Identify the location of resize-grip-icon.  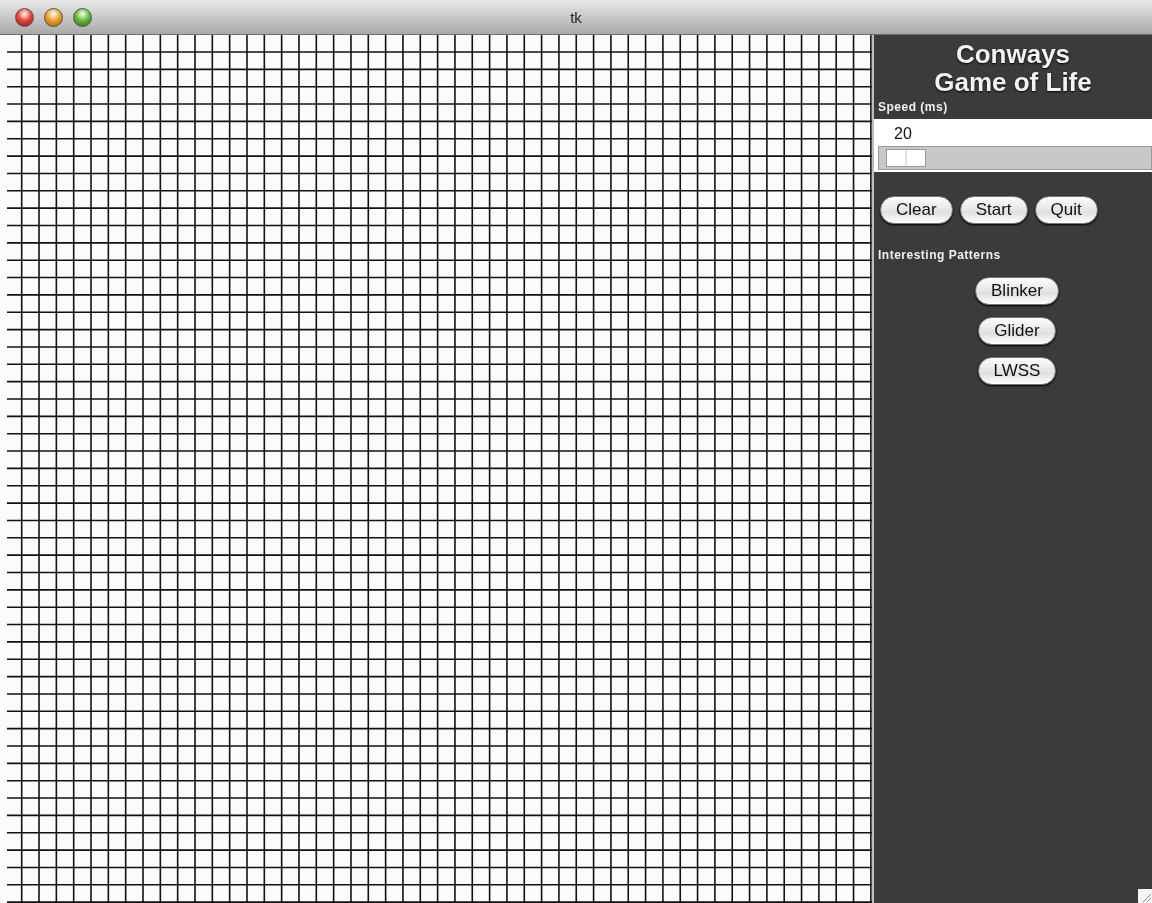
(1145, 896).